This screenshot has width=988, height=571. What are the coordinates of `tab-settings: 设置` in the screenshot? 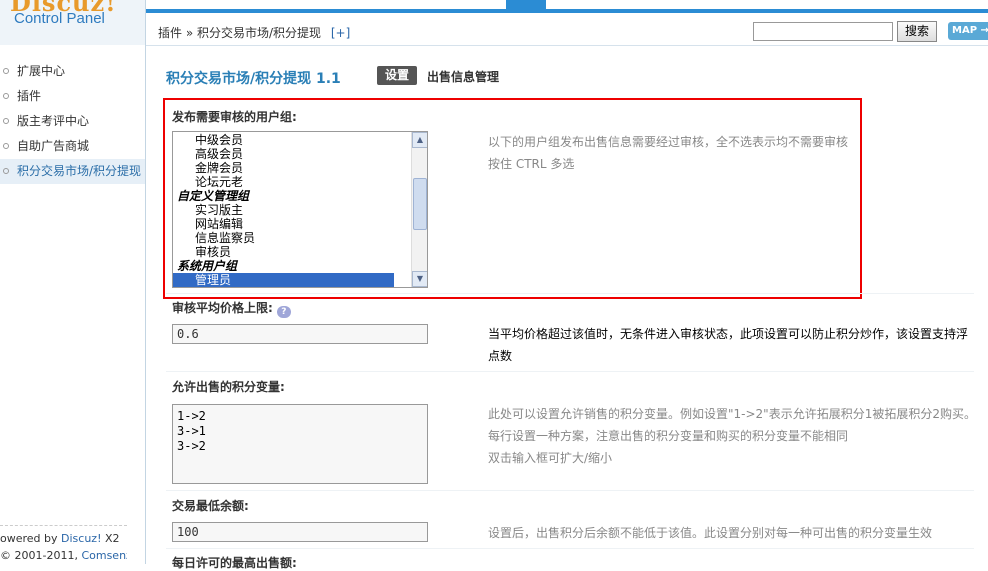 It's located at (397, 75).